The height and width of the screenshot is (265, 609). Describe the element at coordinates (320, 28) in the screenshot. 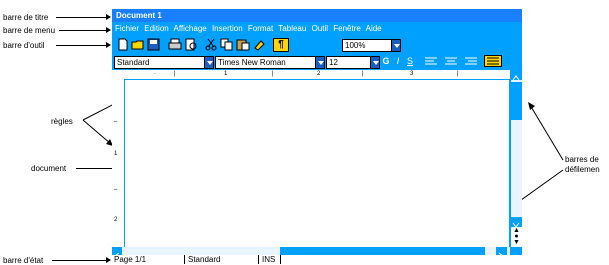

I see `menu-outil: Outil` at that location.